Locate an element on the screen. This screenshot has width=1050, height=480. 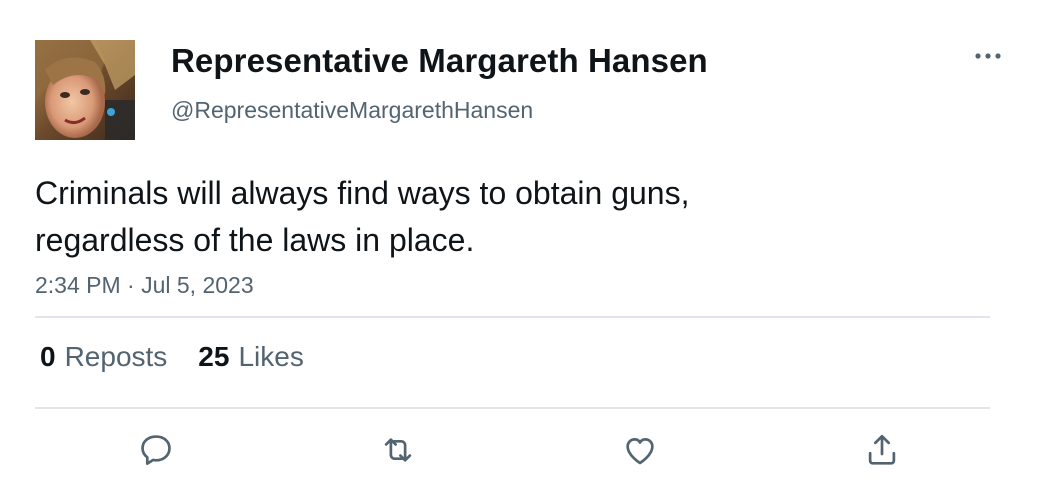
profile-photo-icon is located at coordinates (85, 90).